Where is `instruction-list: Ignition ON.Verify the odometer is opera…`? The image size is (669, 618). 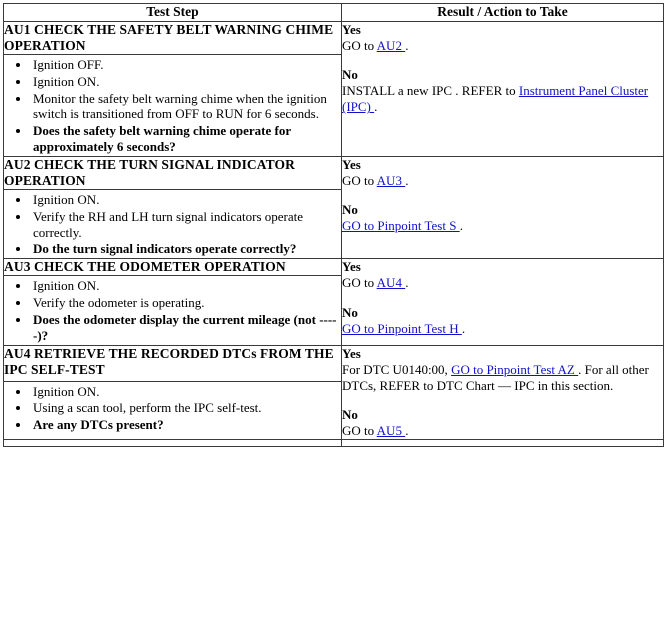 instruction-list: Ignition ON.Verify the odometer is opera… is located at coordinates (172, 310).